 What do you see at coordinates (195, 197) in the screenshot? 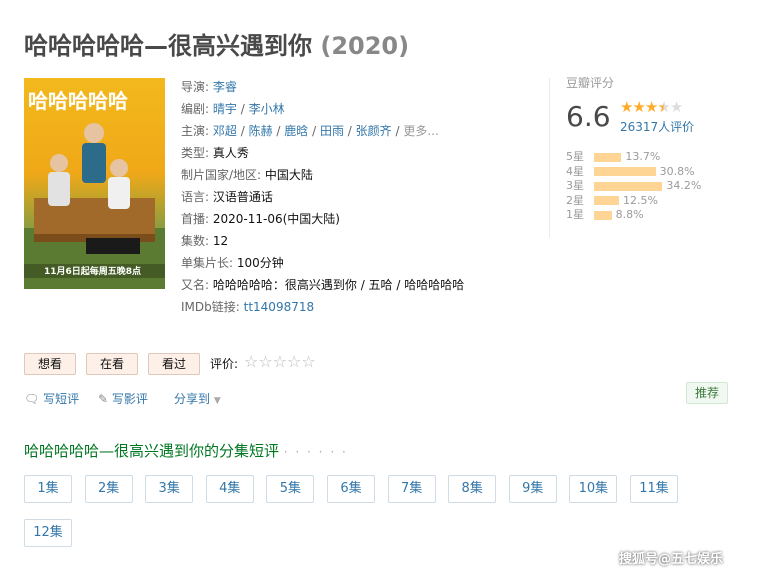
I see `language-label: 语言:` at bounding box center [195, 197].